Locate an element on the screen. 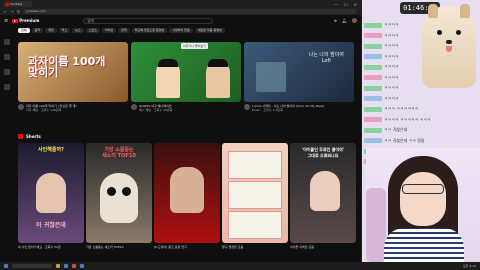 Image resolution: width=480 pixels, height=270 pixels. short-title: 짱구 명장면 모음 is located at coordinates (255, 247).